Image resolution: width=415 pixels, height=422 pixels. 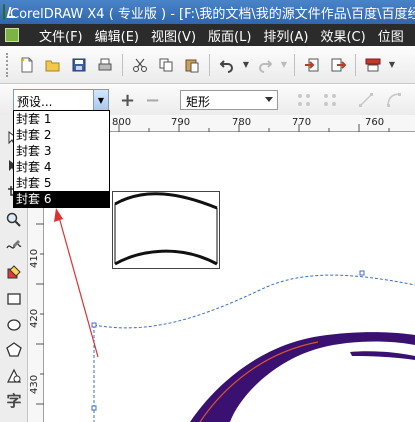 I want to click on preset-option: 封套 1, so click(x=61, y=119).